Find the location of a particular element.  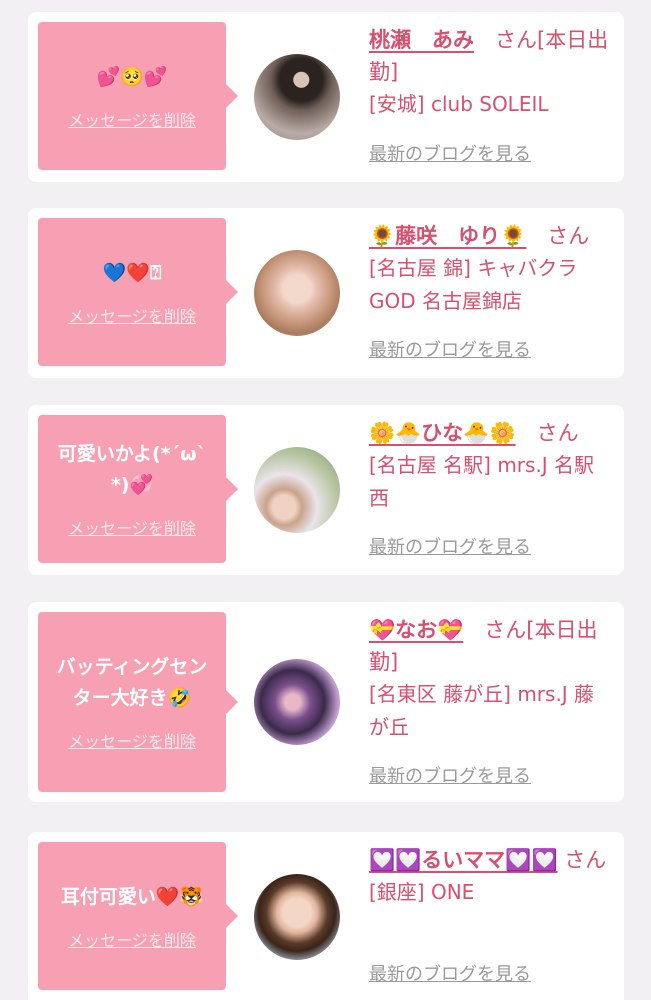

cast-name-link: 🌼🐣ひな🐣🌼 is located at coordinates (442, 433).